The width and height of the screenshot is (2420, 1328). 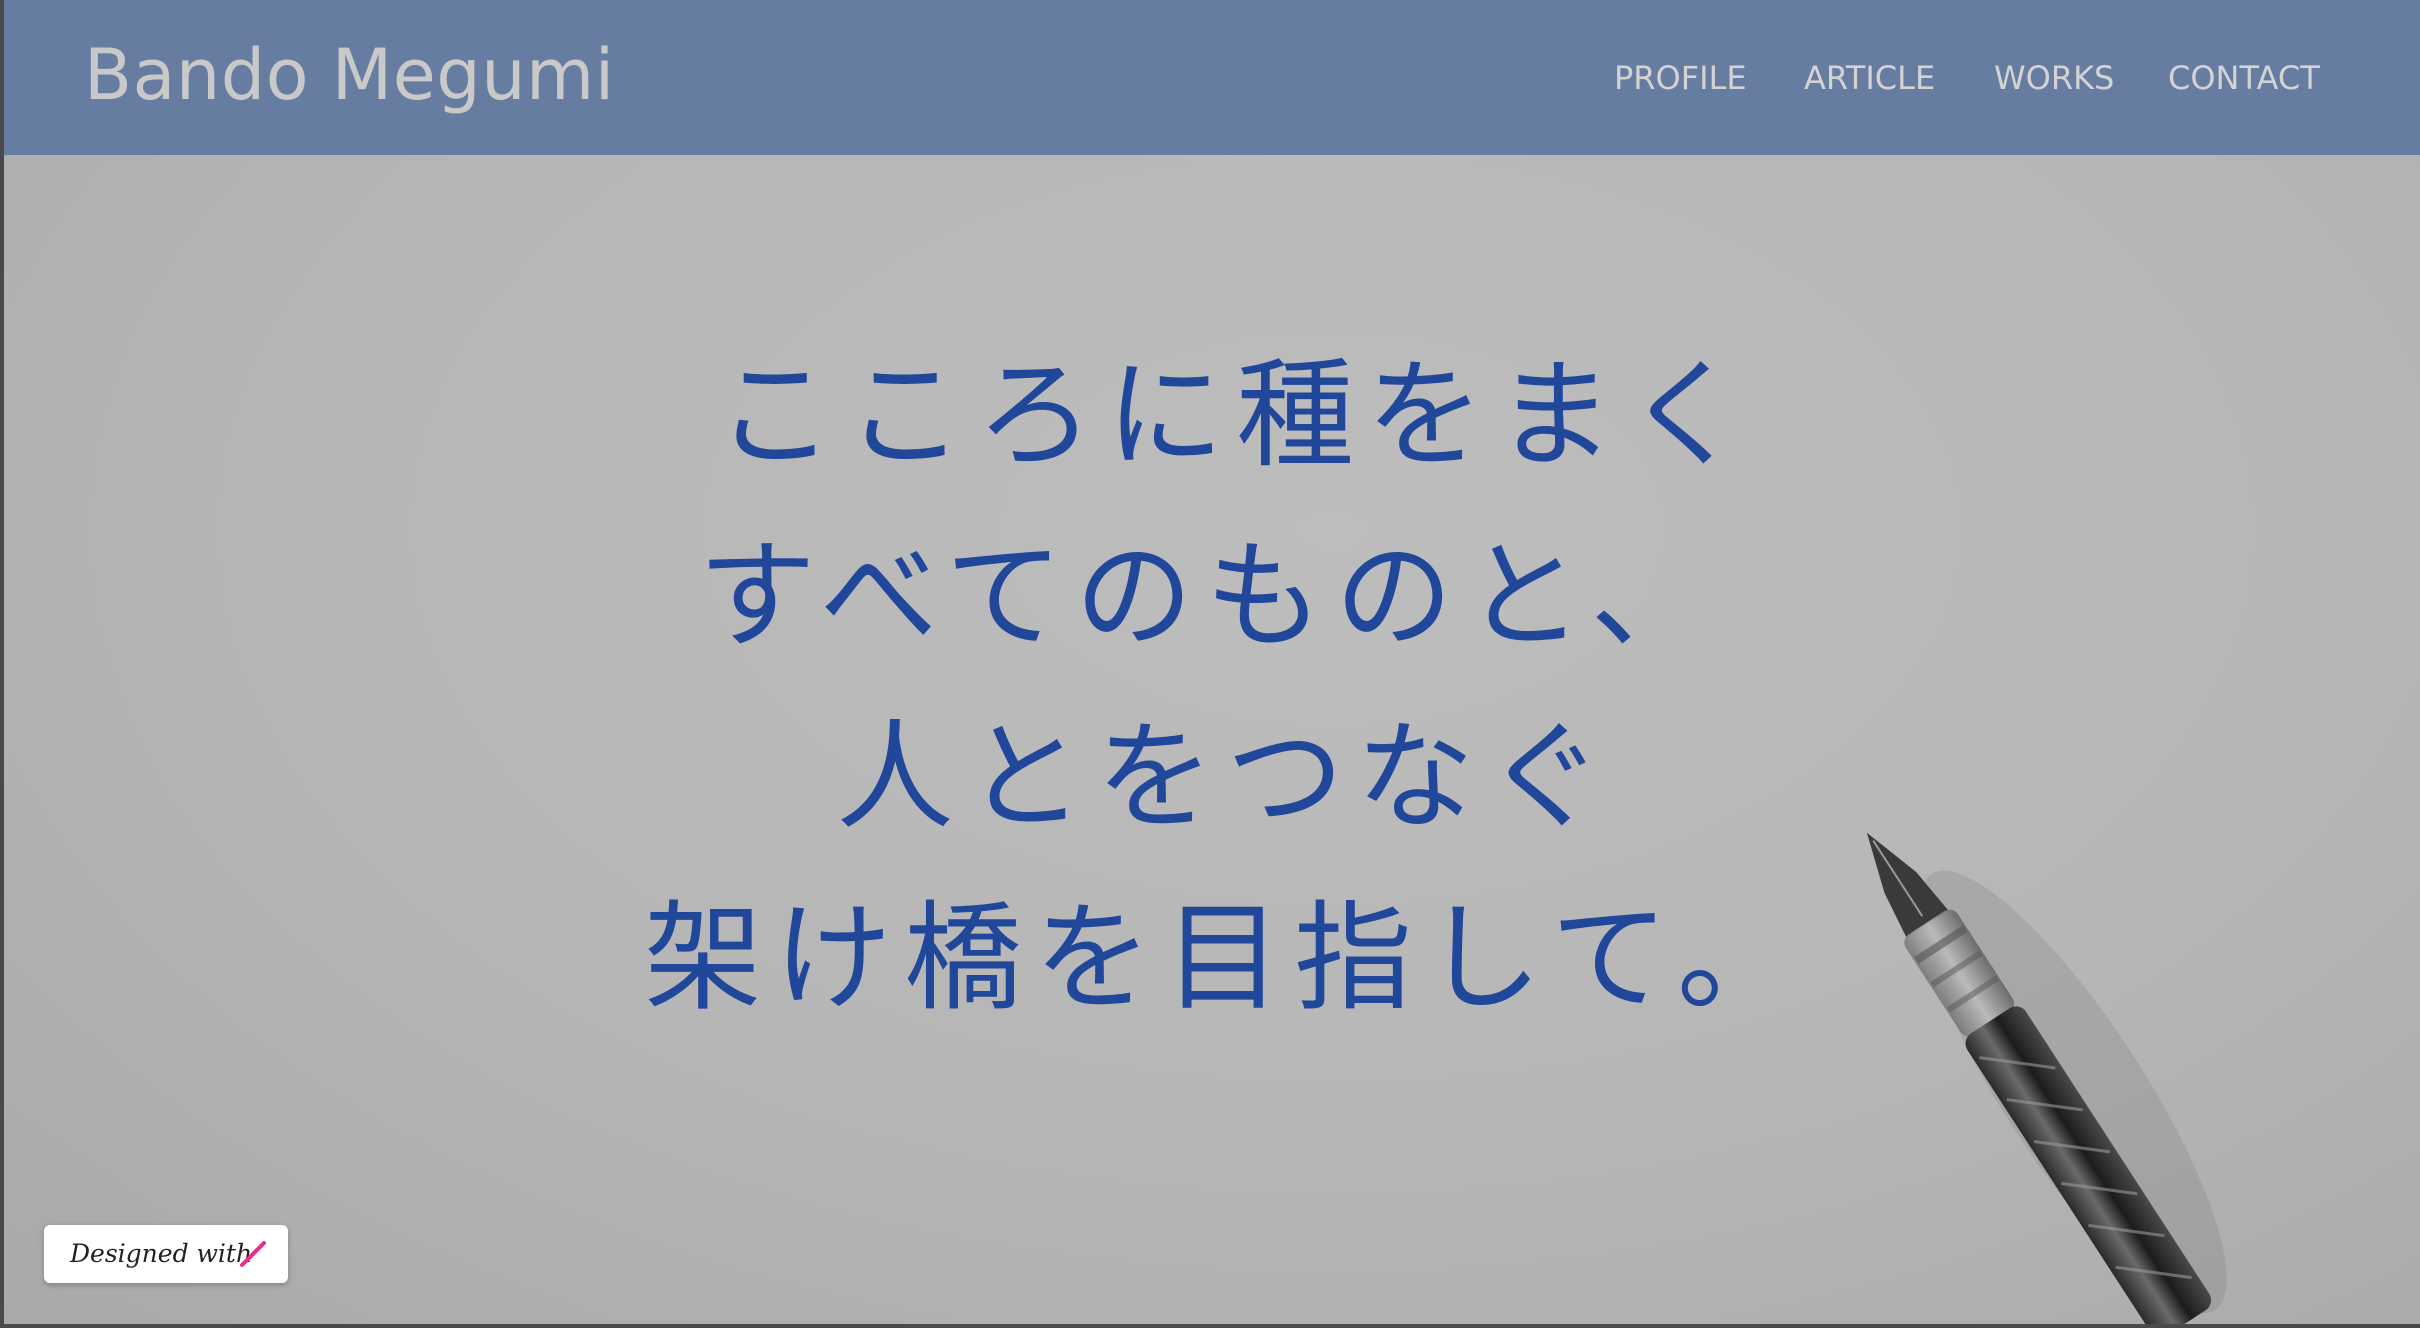 What do you see at coordinates (1680, 78) in the screenshot?
I see `nav-profile: PROFILE` at bounding box center [1680, 78].